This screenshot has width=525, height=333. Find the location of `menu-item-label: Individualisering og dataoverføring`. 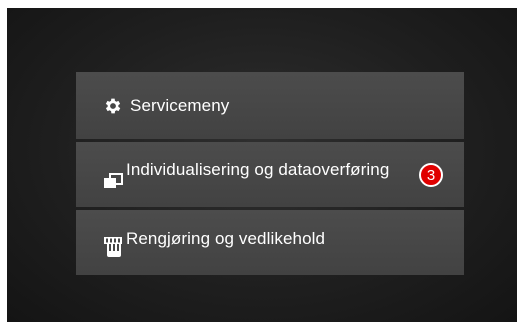

menu-item-label: Individualisering og dataoverføring is located at coordinates (258, 169).